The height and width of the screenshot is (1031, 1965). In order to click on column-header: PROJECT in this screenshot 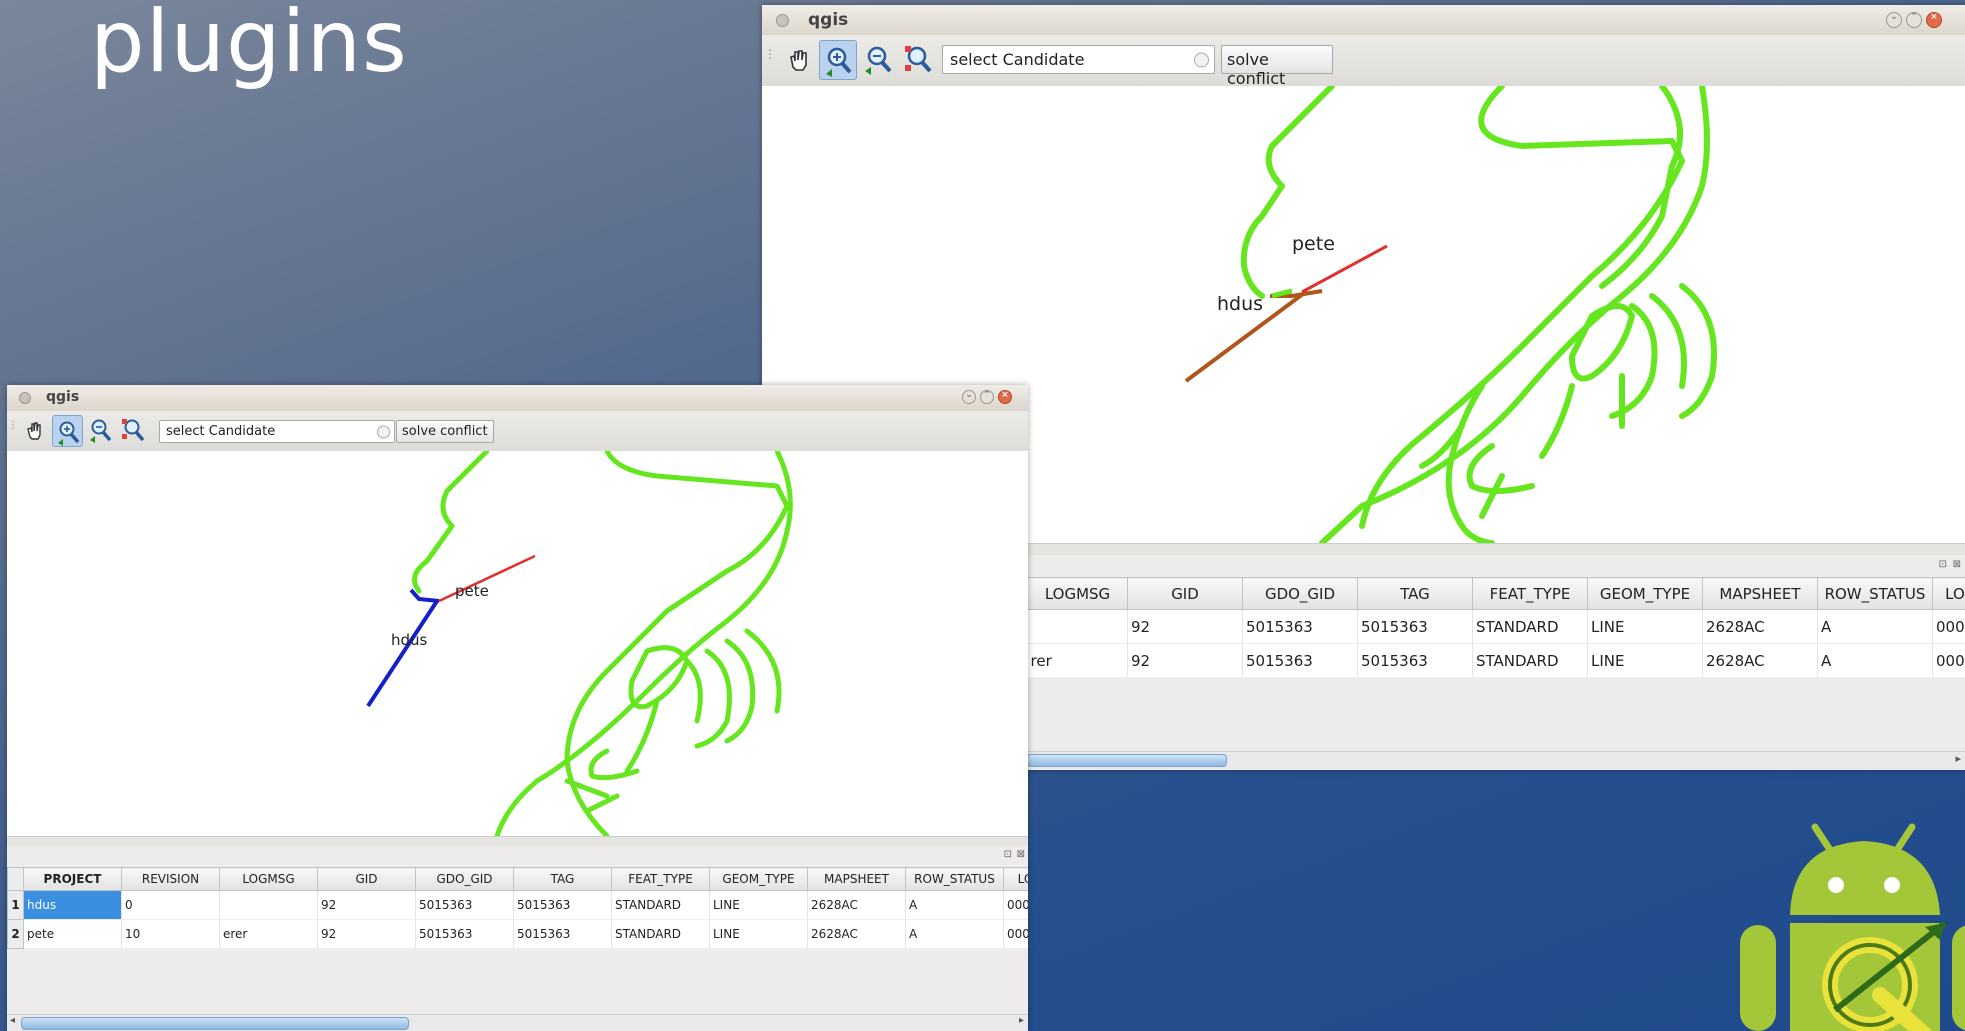, I will do `click(72, 879)`.